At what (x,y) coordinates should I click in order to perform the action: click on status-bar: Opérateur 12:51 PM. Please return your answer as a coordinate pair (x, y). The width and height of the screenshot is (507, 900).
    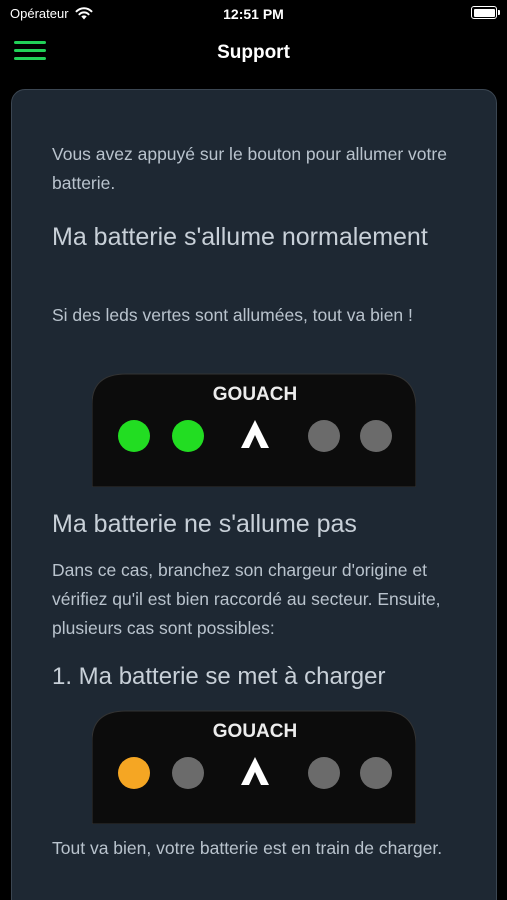
    Looking at the image, I should click on (253, 14).